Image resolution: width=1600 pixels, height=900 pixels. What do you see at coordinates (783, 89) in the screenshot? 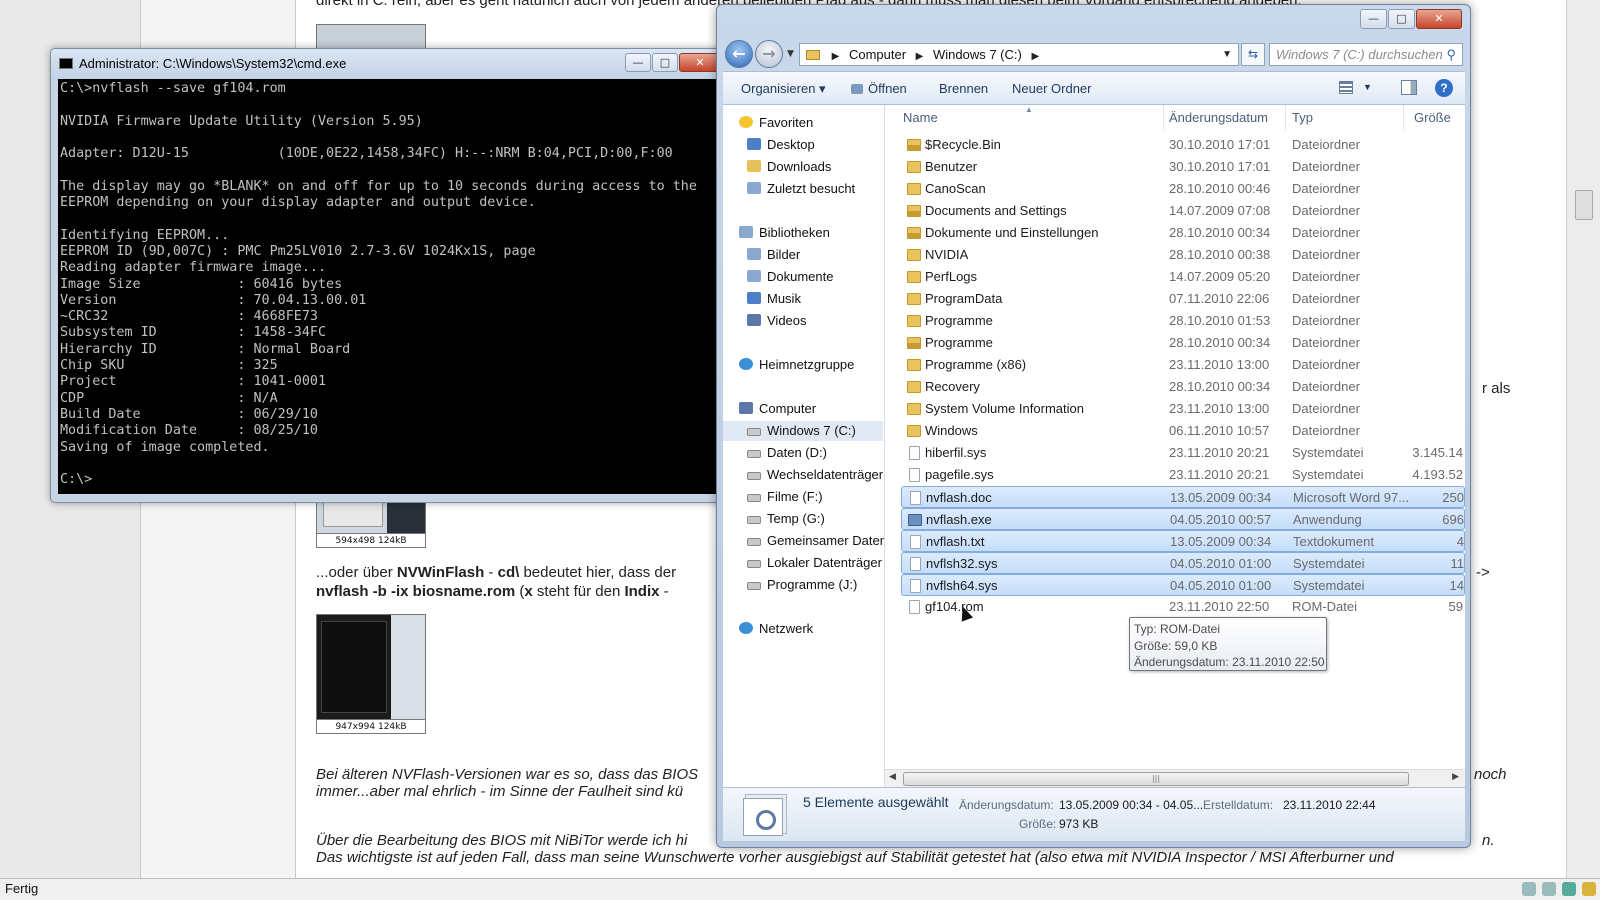
I see `organize-button: Organisieren ▾` at bounding box center [783, 89].